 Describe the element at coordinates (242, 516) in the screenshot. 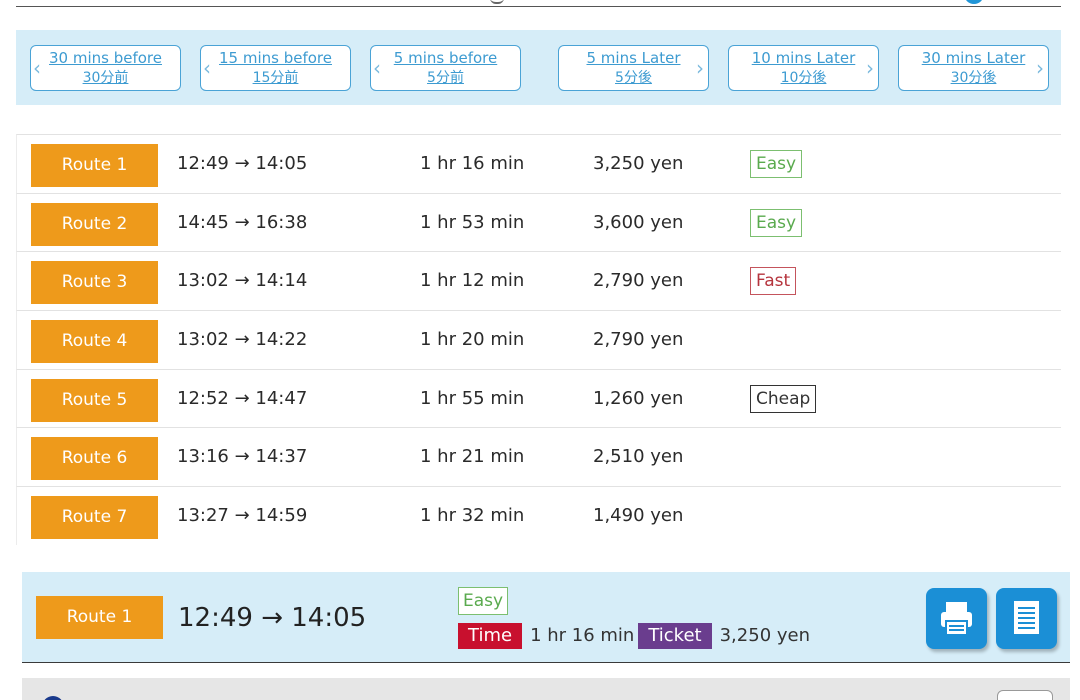

I see `route-time: 13:27 → 14:59` at that location.